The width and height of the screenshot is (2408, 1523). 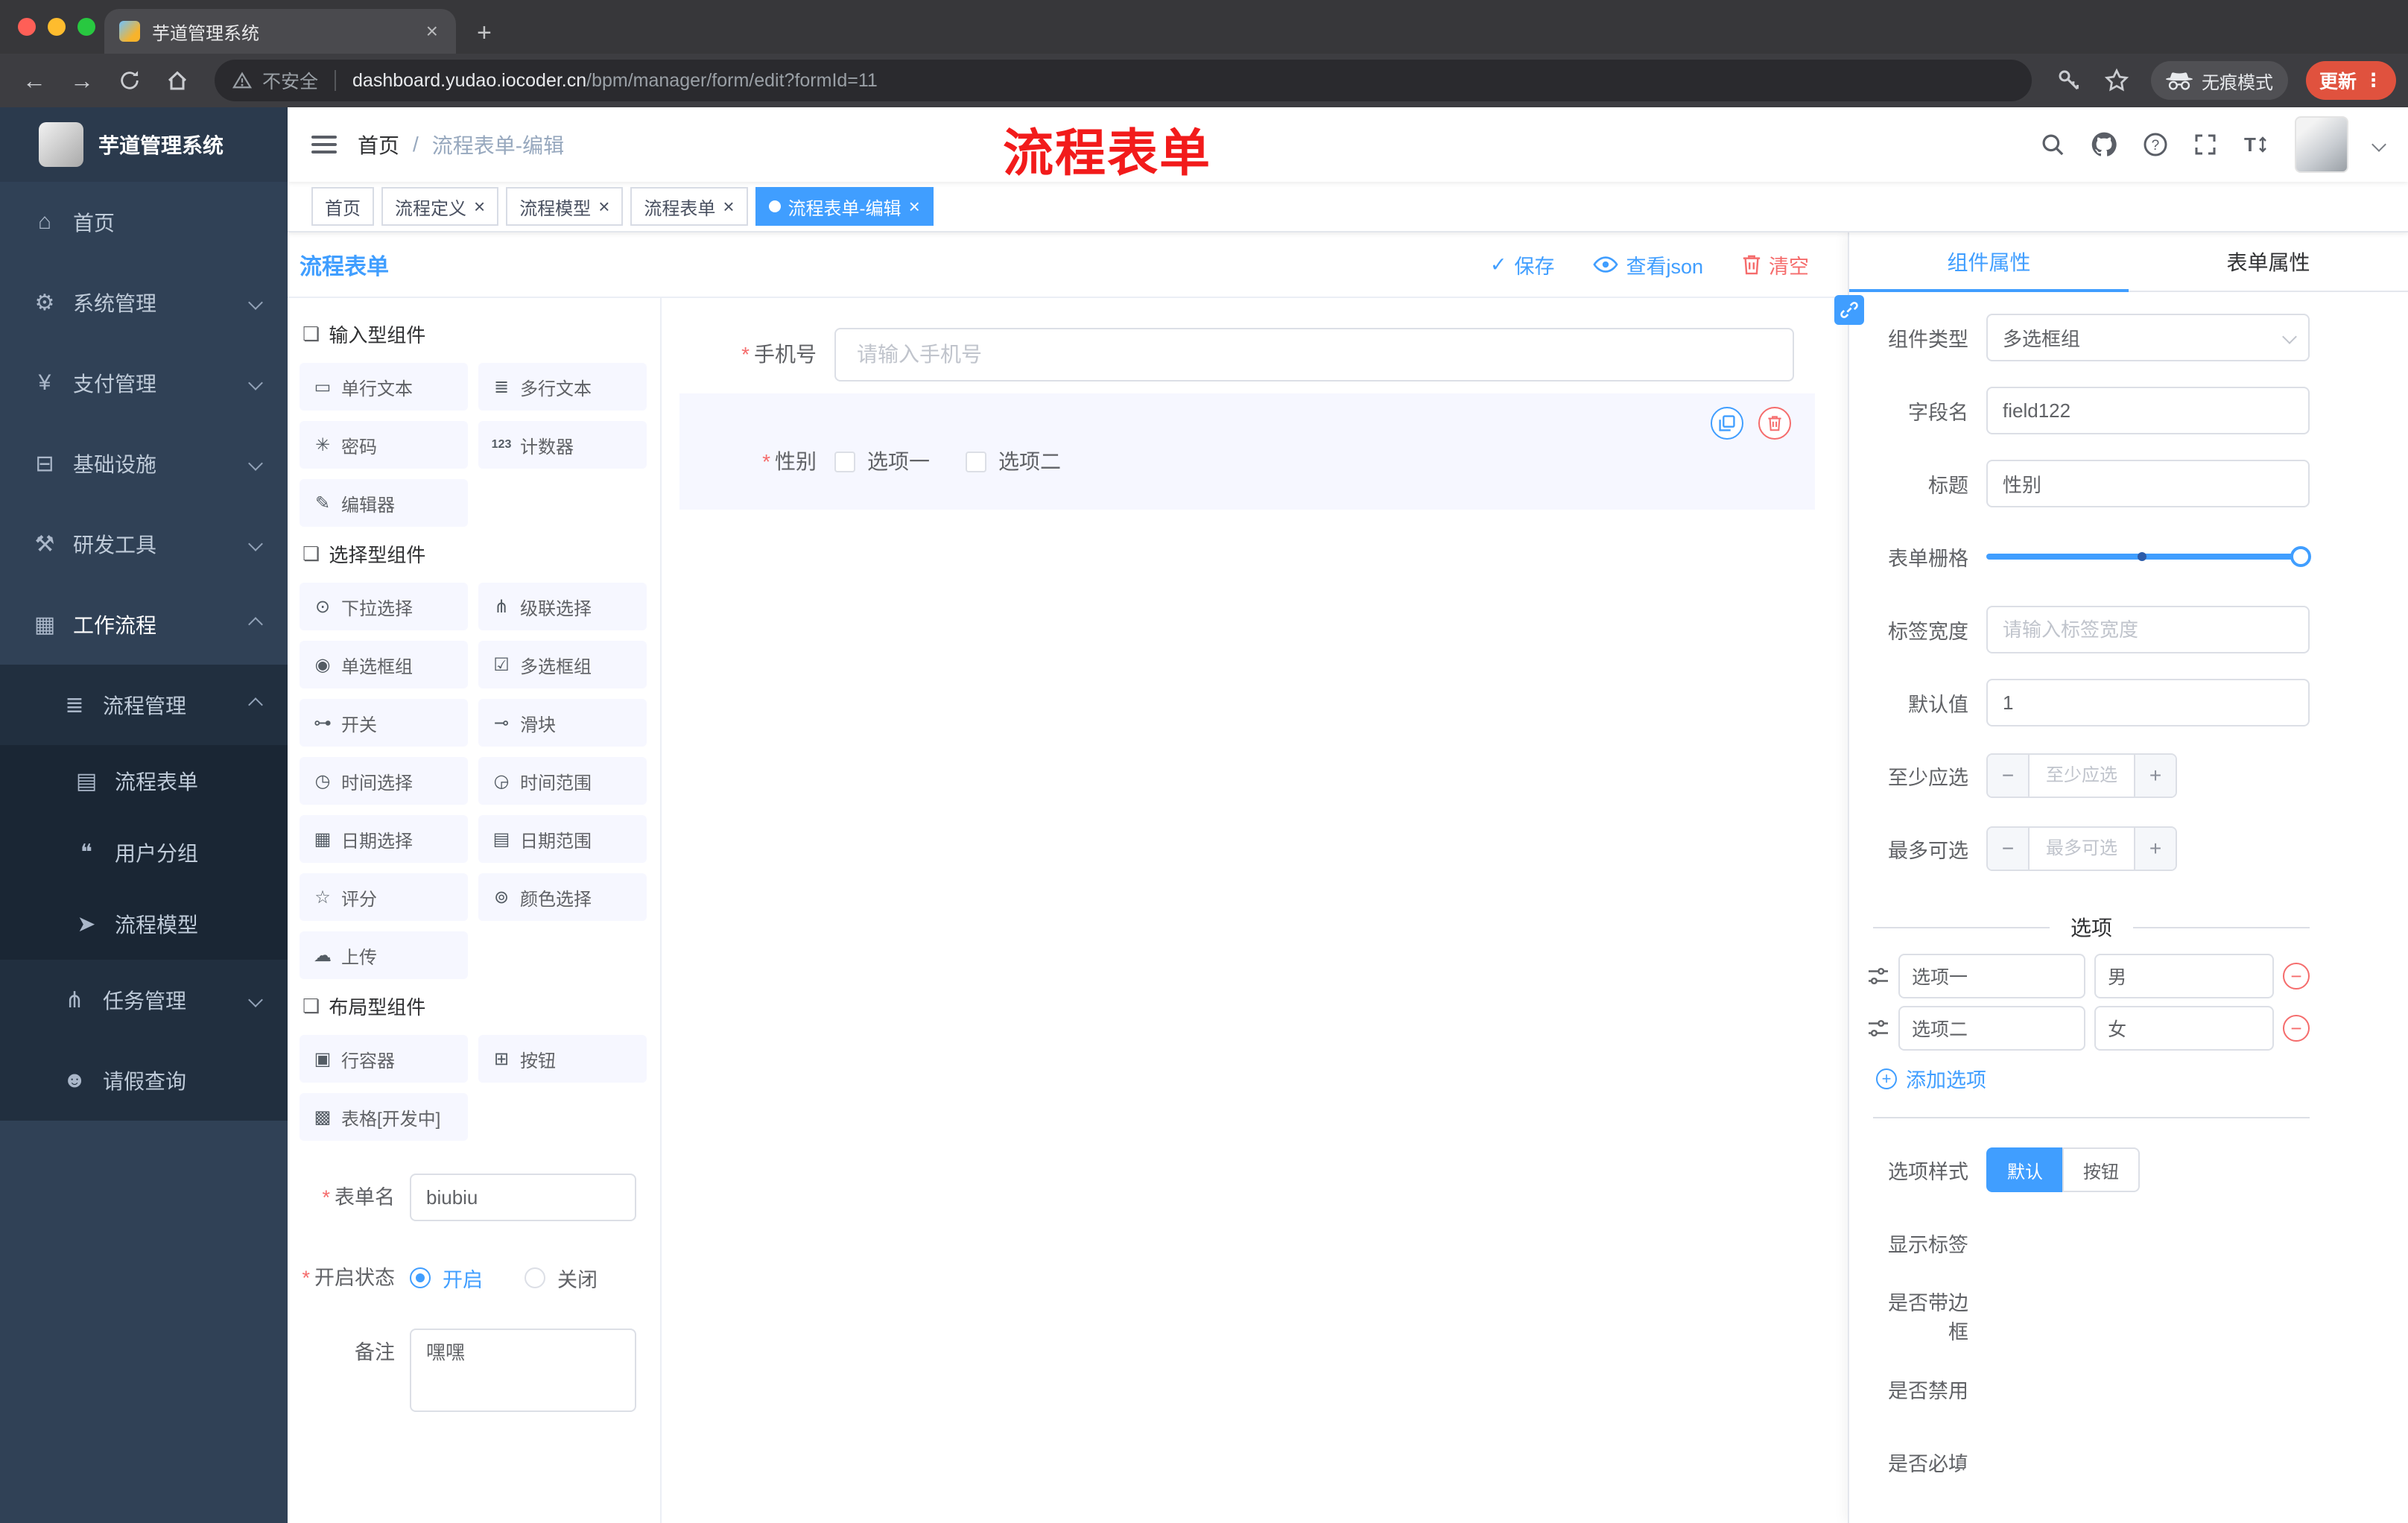 What do you see at coordinates (384, 839) in the screenshot?
I see `palette-item-date-picker: ▦ 日期选择` at bounding box center [384, 839].